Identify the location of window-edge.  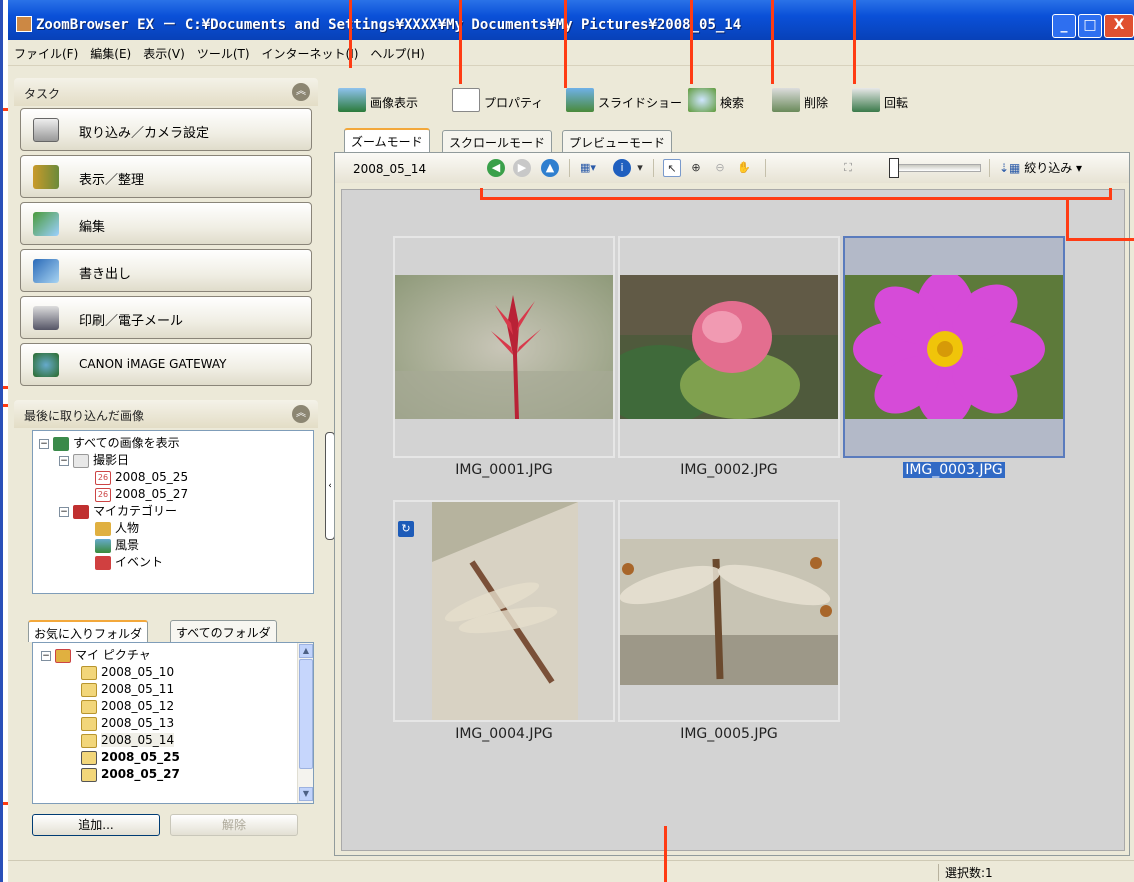
(1, 441).